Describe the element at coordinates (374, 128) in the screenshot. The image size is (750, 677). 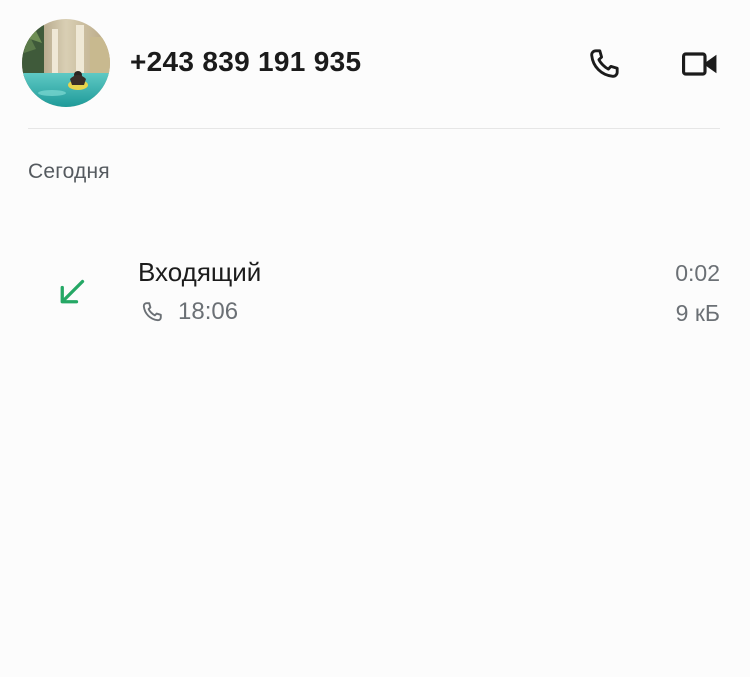
I see `header-divider` at that location.